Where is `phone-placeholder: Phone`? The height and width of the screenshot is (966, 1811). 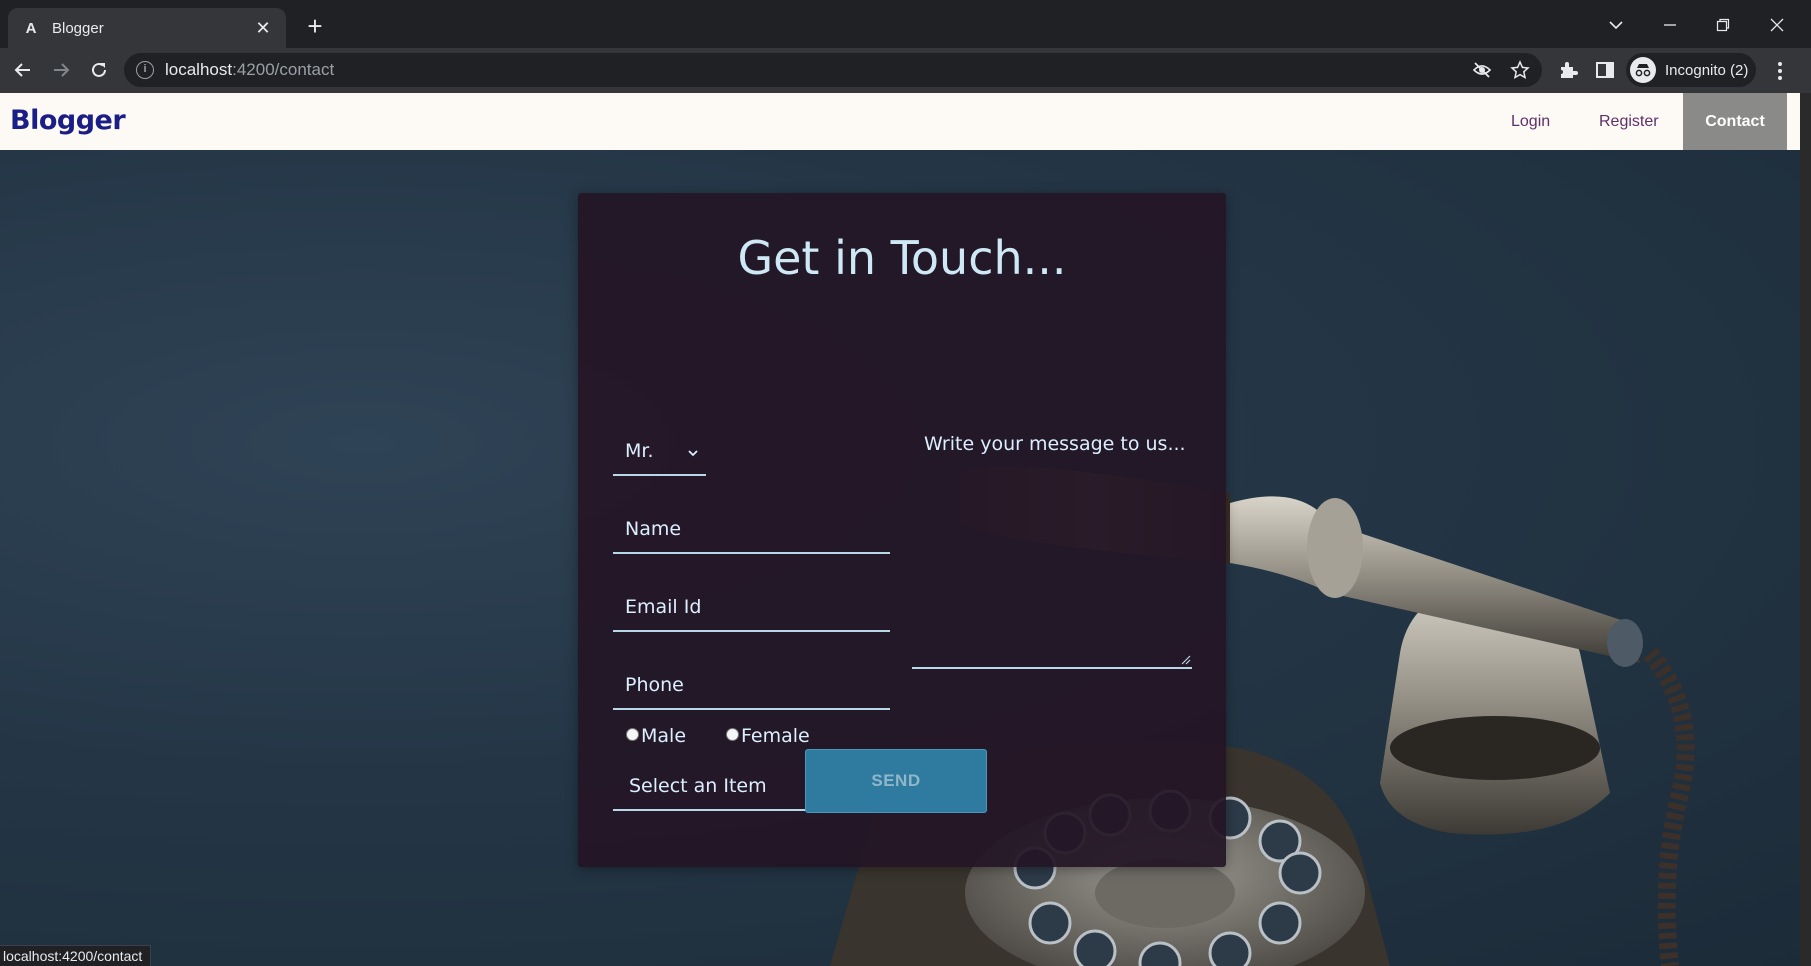 phone-placeholder: Phone is located at coordinates (654, 685).